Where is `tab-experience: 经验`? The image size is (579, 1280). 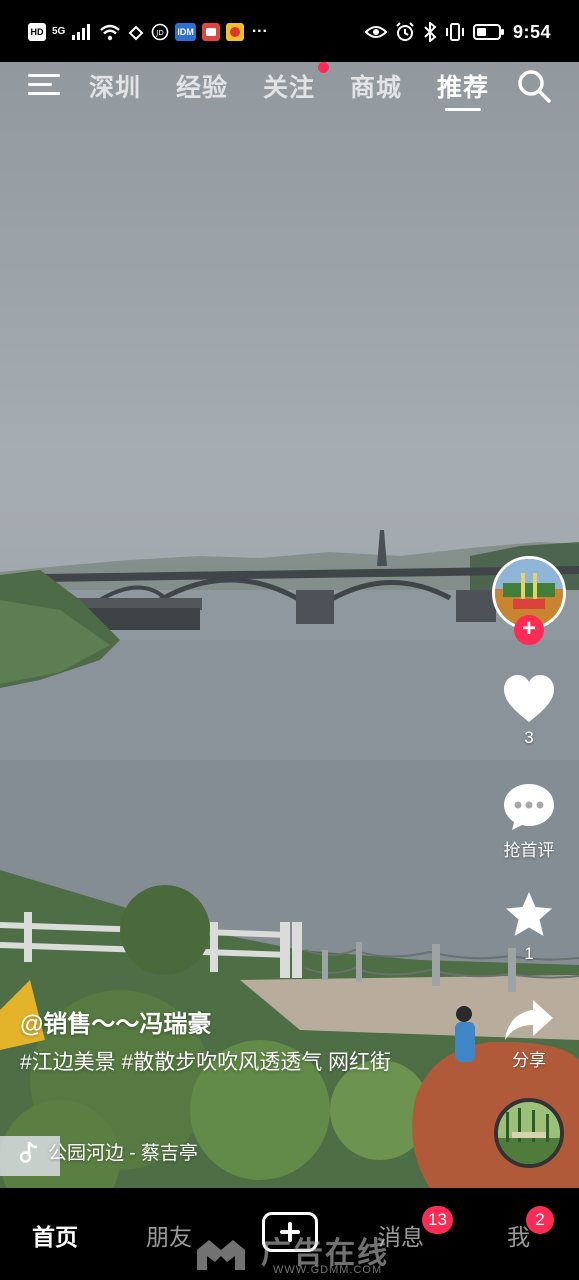
tab-experience: 经验 is located at coordinates (202, 86).